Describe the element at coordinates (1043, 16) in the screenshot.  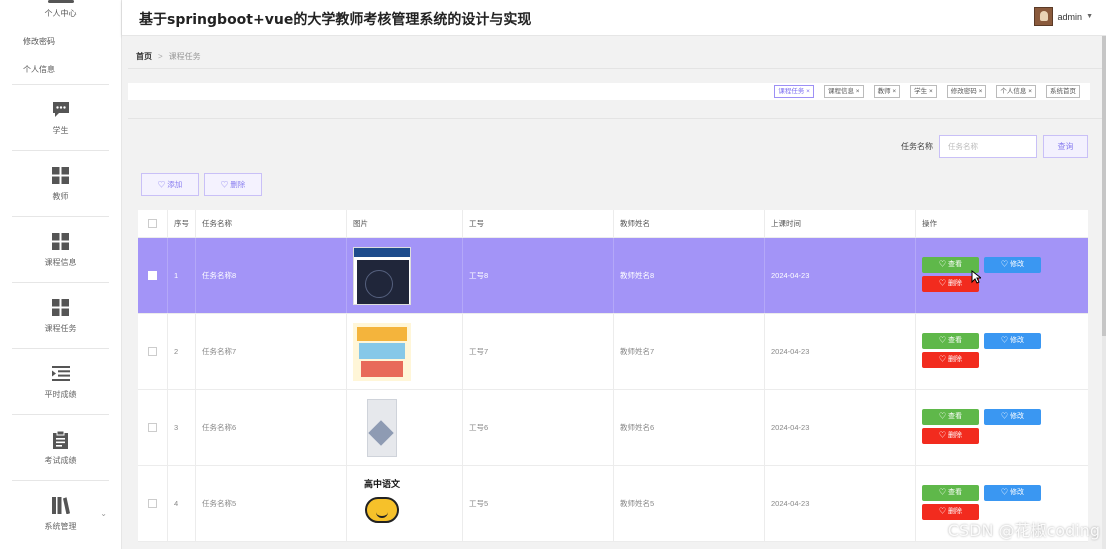
I see `avatar` at that location.